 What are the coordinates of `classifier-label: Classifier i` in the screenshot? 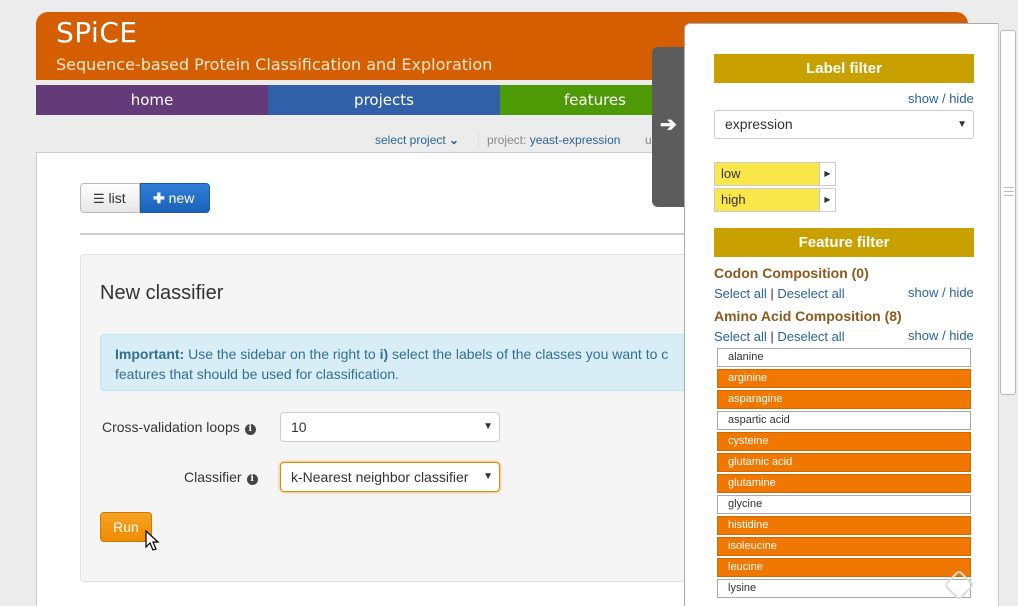 It's located at (221, 477).